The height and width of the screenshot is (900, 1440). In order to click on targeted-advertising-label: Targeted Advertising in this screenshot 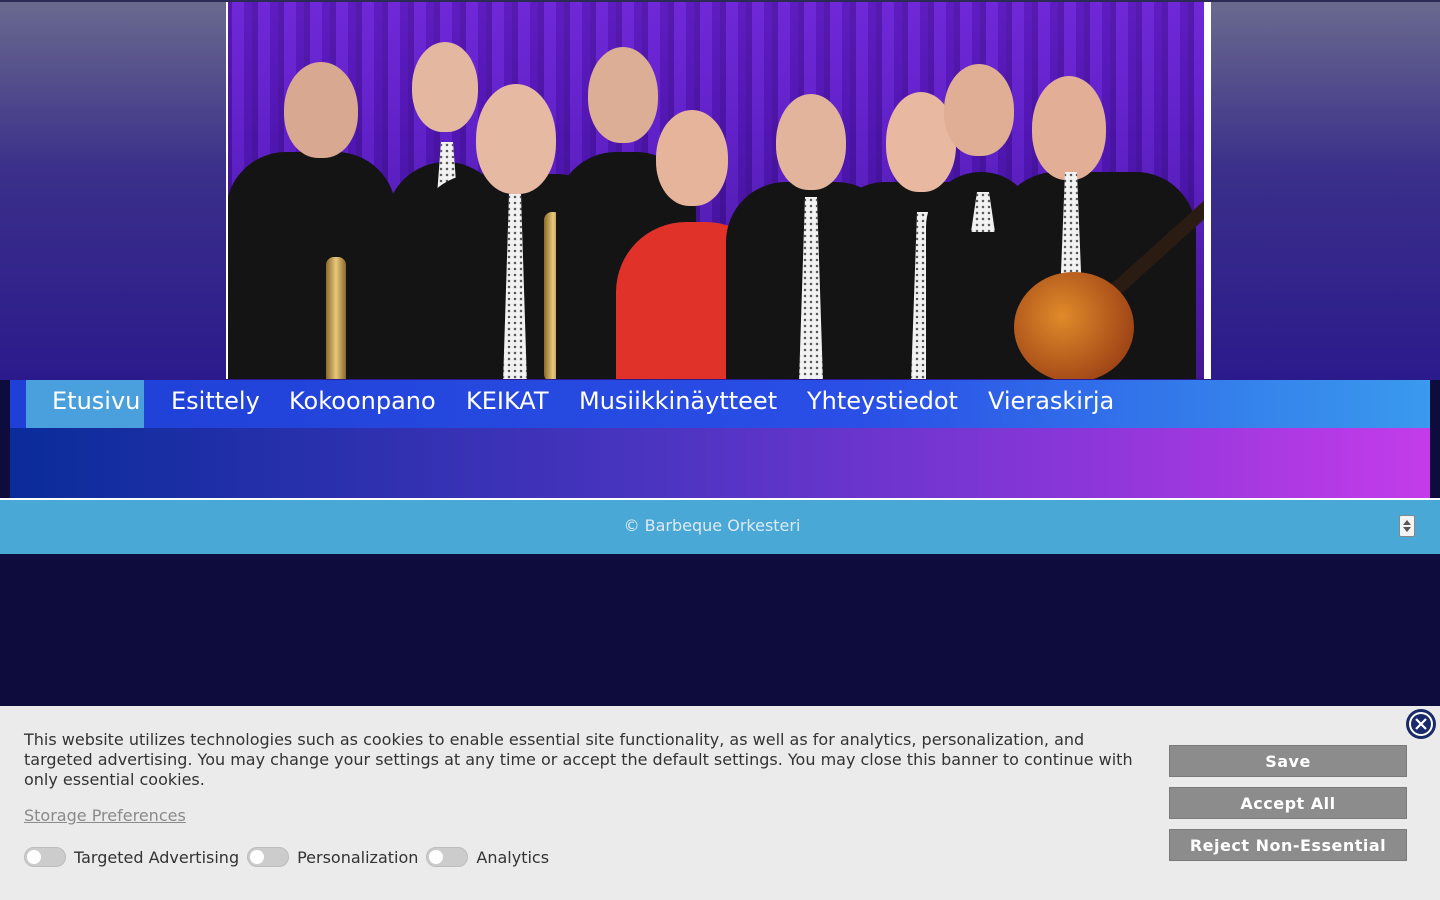, I will do `click(157, 857)`.